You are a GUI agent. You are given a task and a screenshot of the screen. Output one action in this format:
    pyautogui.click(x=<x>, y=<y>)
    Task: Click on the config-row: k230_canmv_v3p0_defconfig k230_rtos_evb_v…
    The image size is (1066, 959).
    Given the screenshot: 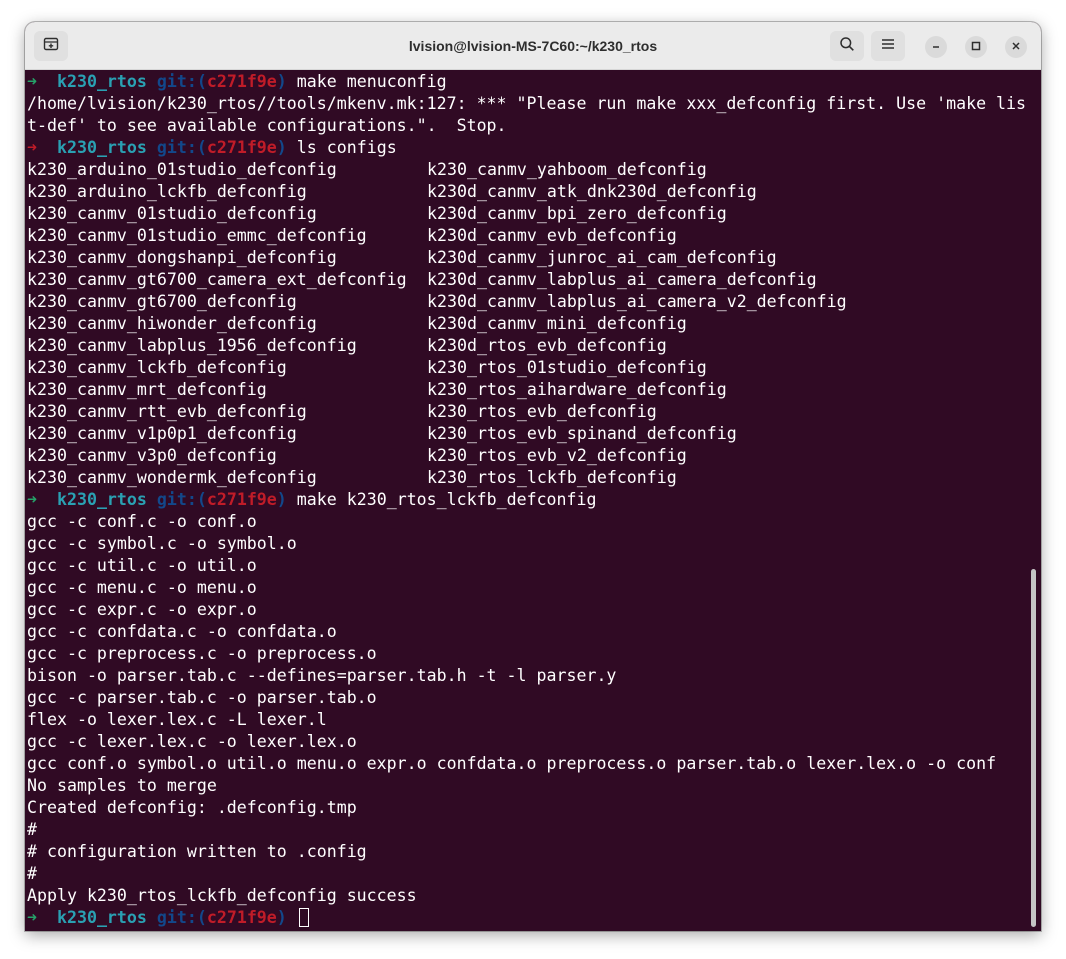 What is the action you would take?
    pyautogui.click(x=527, y=456)
    